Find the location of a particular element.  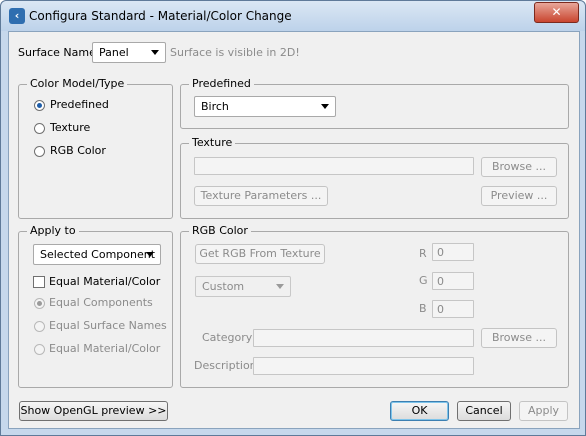

surface-name-select: Panel is located at coordinates (129, 52).